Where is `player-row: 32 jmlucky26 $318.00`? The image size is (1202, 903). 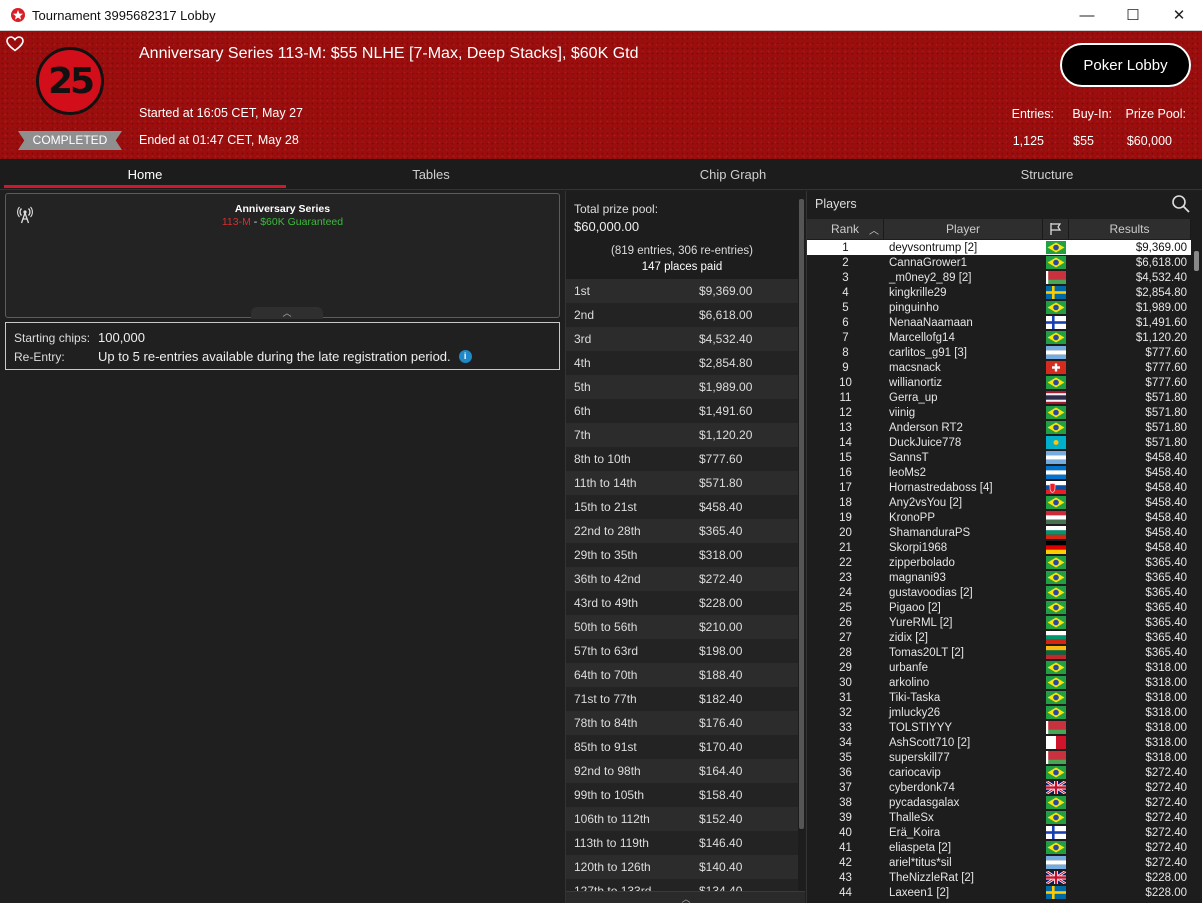
player-row: 32 jmlucky26 $318.00 is located at coordinates (999, 712).